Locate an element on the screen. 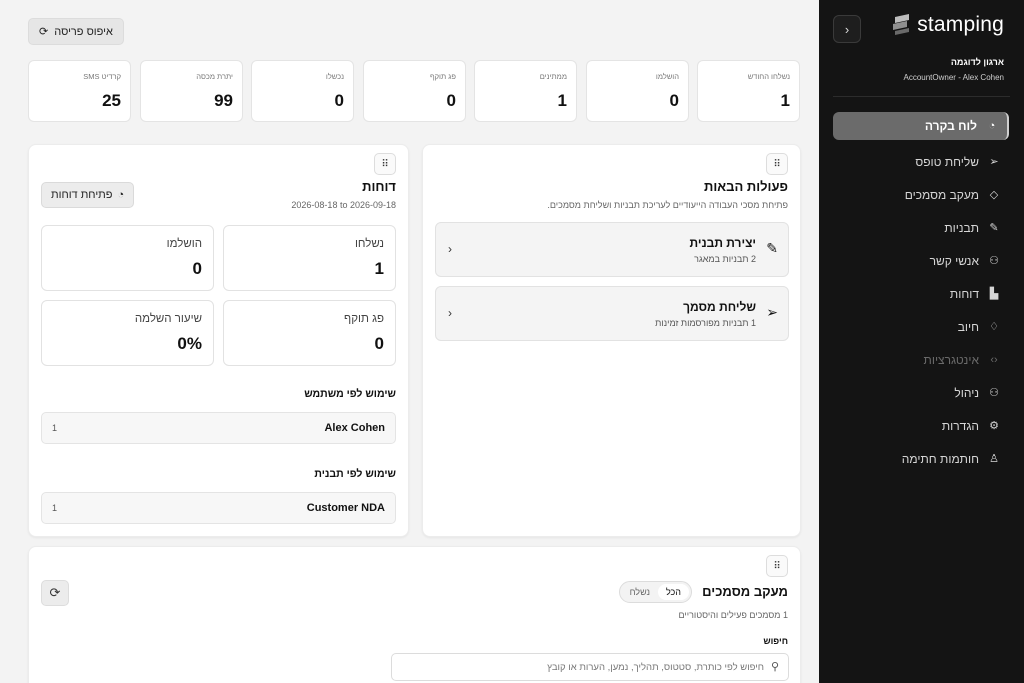  usage-count: 1 is located at coordinates (55, 428).